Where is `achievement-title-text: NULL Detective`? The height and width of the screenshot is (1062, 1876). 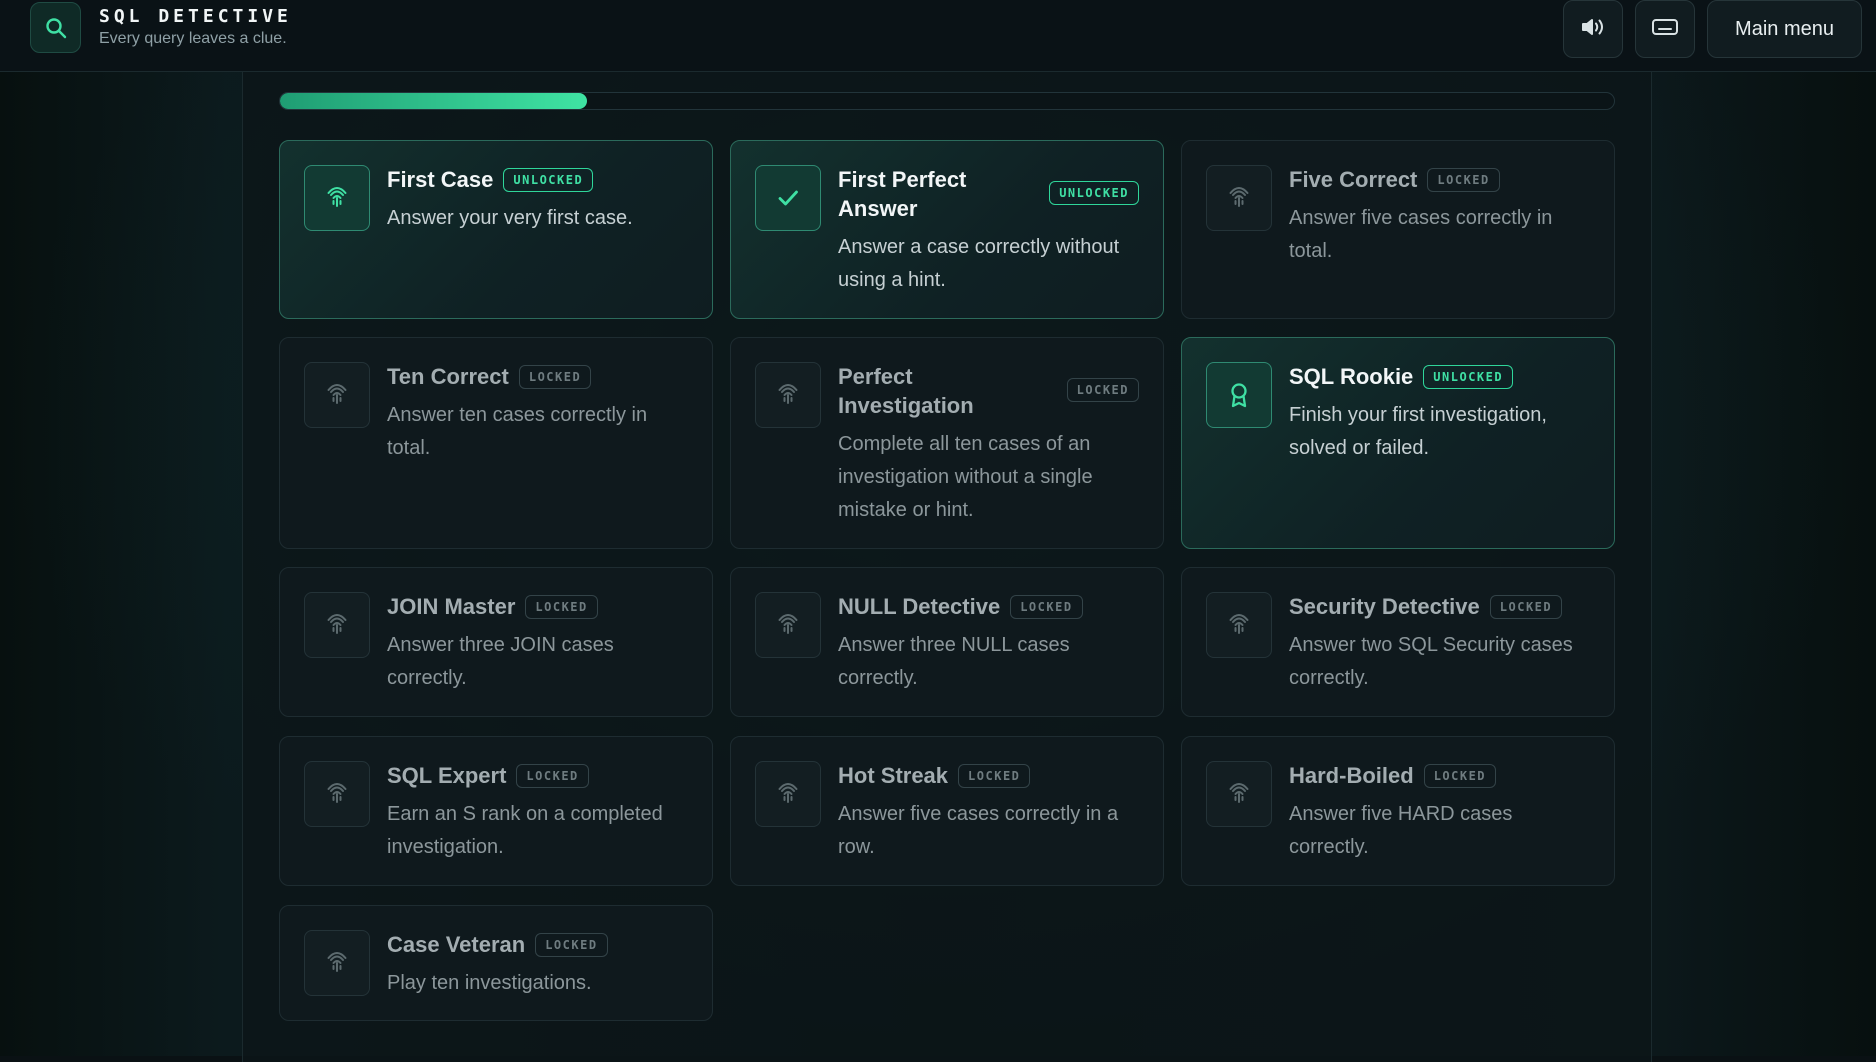 achievement-title-text: NULL Detective is located at coordinates (919, 606).